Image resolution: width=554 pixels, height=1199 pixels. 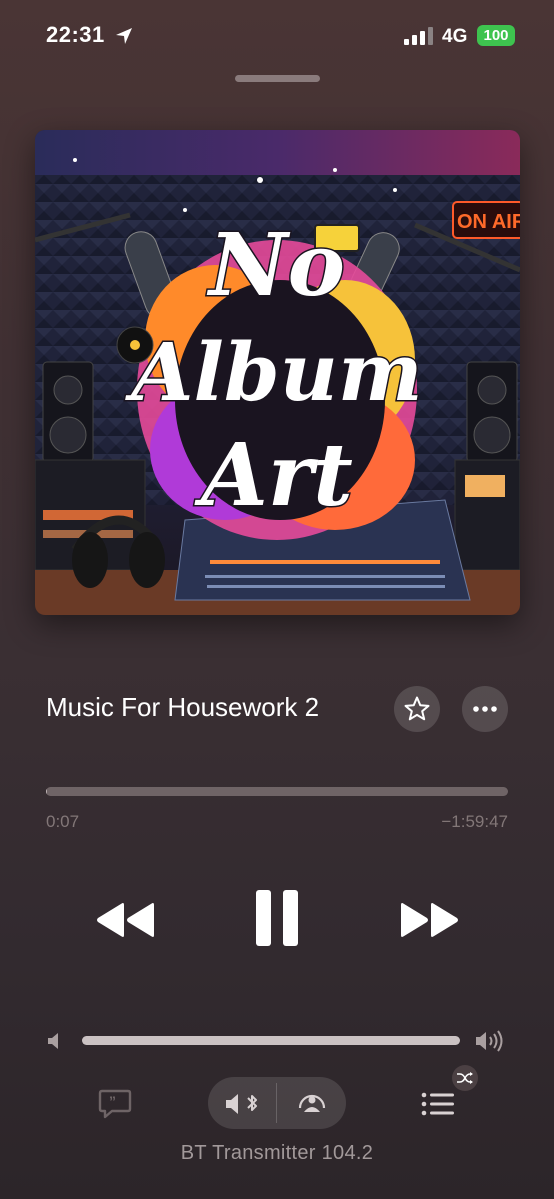 What do you see at coordinates (244, 1104) in the screenshot?
I see `speaker-bluetooth-icon` at bounding box center [244, 1104].